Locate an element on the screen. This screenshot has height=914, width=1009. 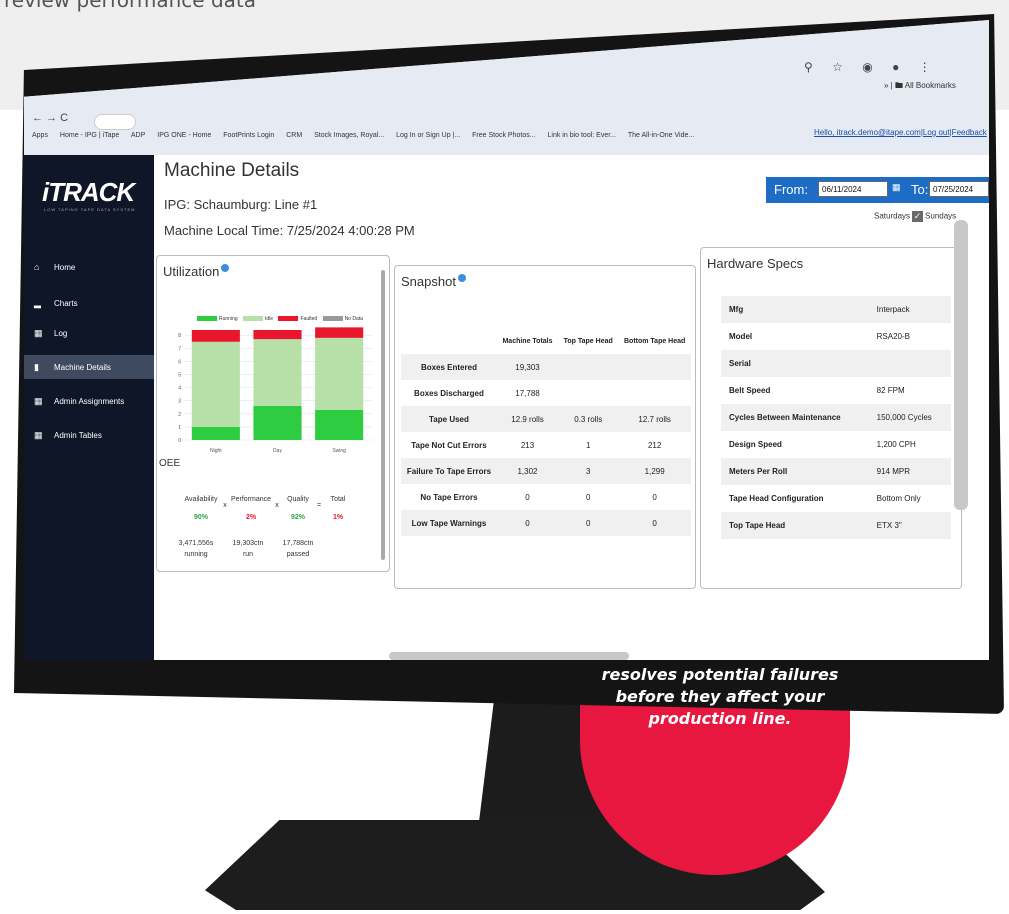
chart-icon: ▂ is located at coordinates (37, 303).